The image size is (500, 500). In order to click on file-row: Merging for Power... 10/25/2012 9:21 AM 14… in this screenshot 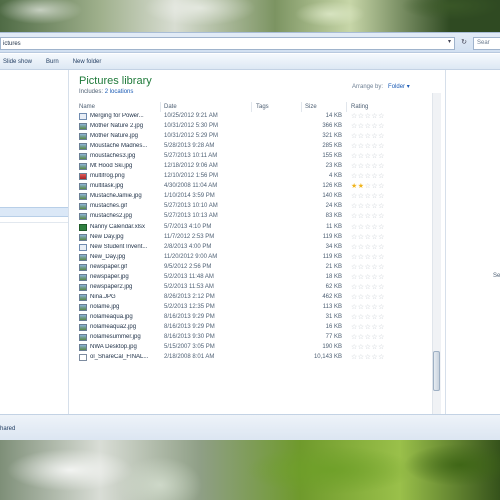, I will do `click(256, 117)`.